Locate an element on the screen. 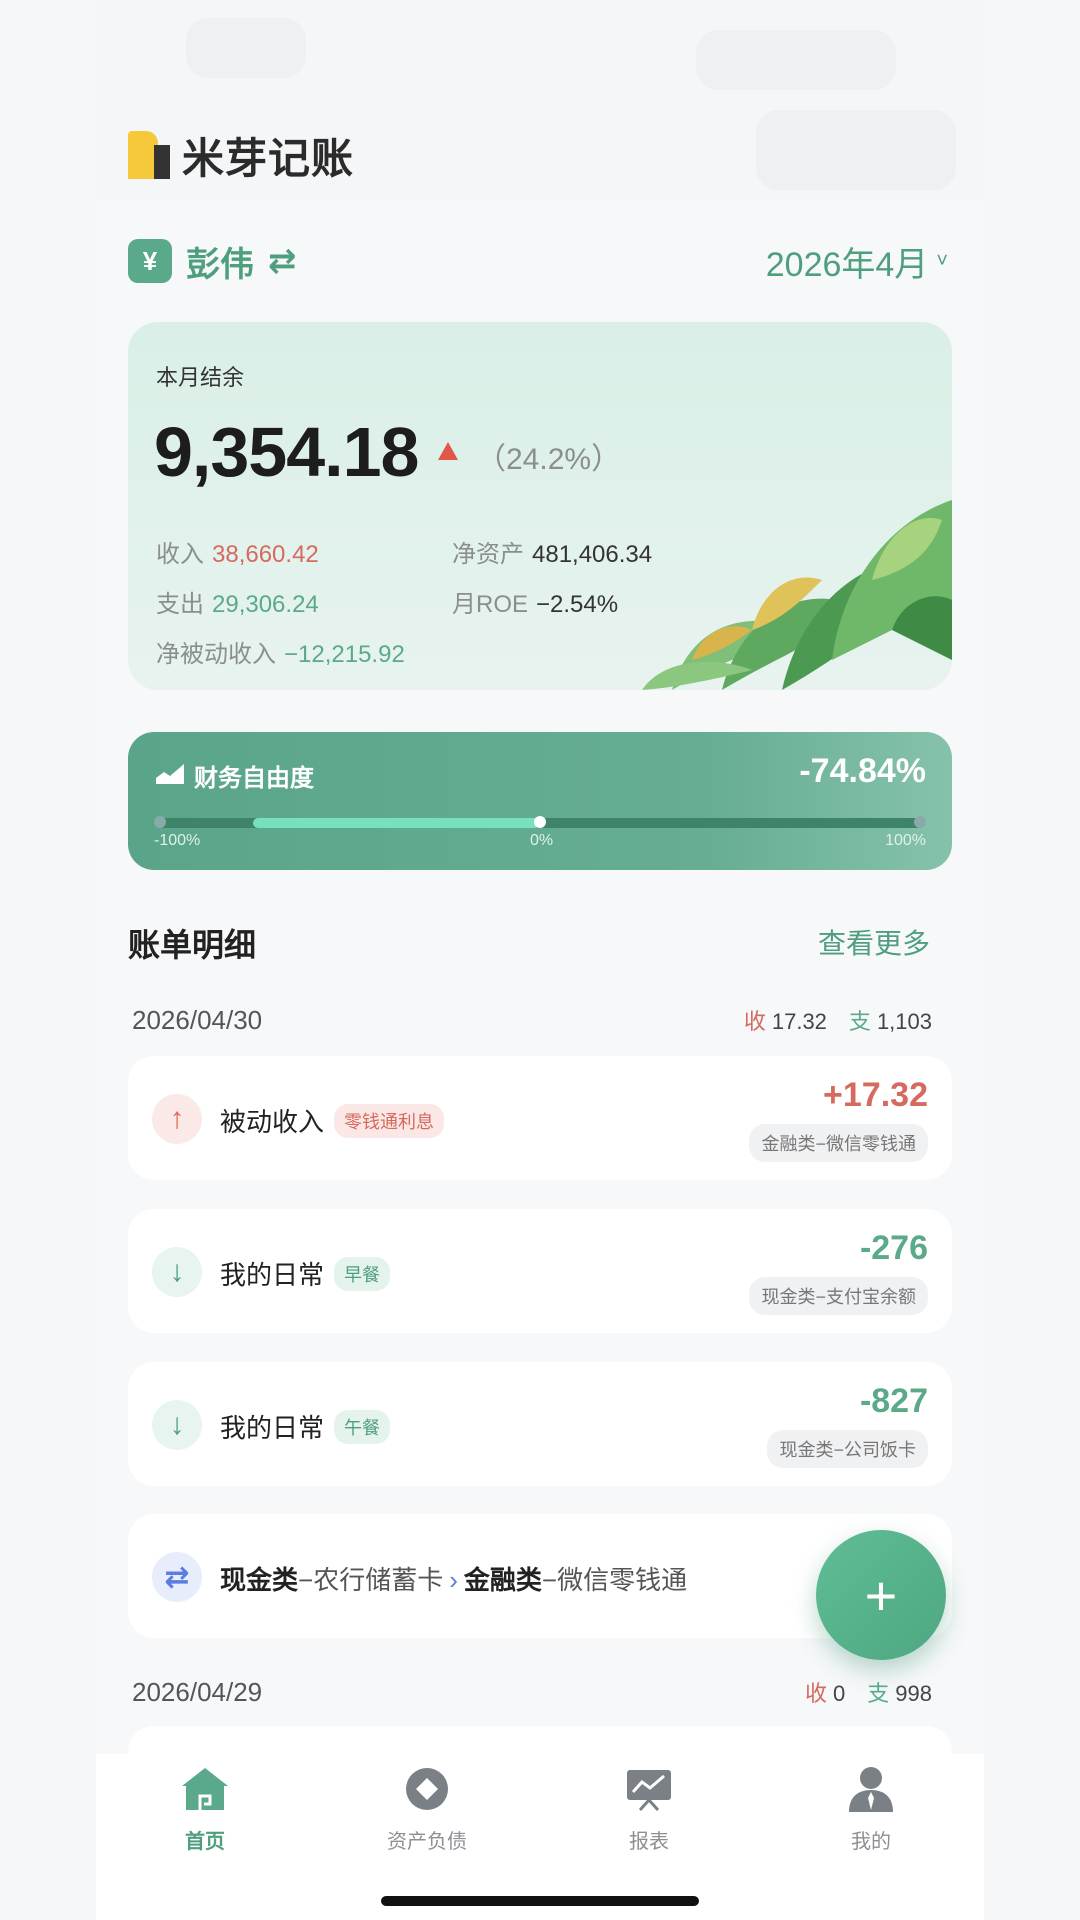 The height and width of the screenshot is (1920, 1080). net-asset-label: 净资产 is located at coordinates (488, 554).